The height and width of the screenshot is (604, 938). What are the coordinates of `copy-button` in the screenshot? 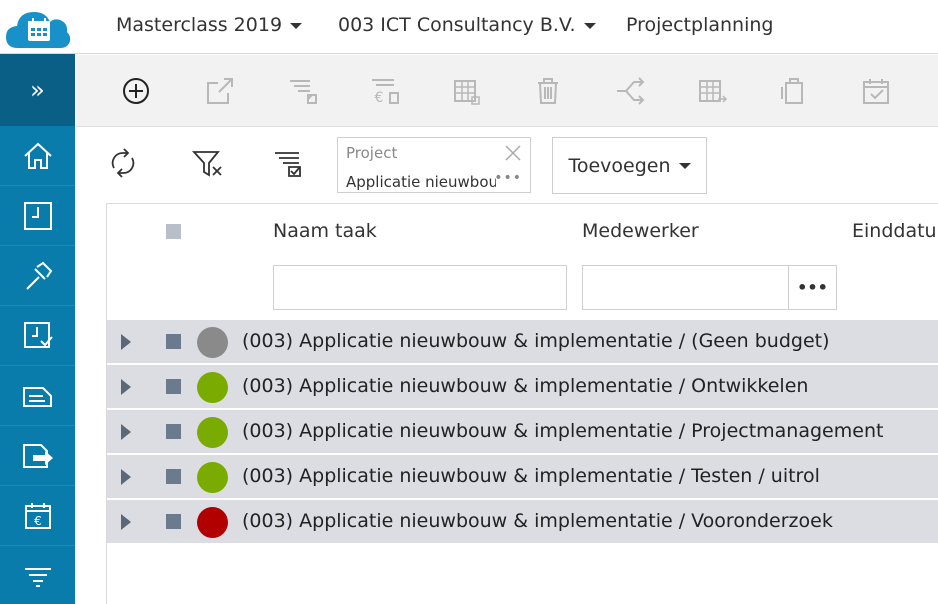 It's located at (794, 91).